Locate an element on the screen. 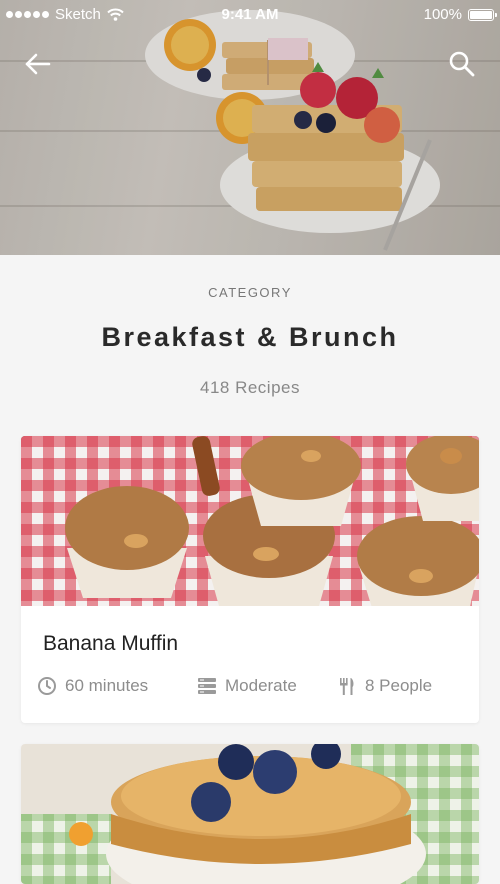 This screenshot has height=884, width=500. recipe-card is located at coordinates (250, 814).